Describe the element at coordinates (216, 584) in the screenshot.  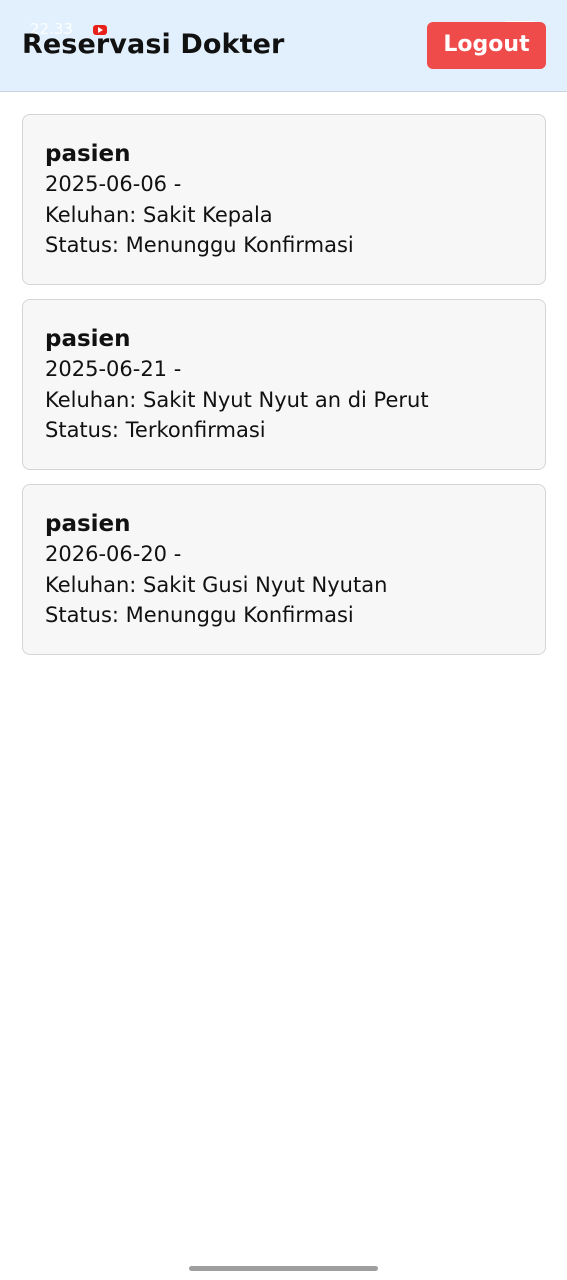
I see `reservation-complaint: Keluhan: Sakit Gusi Nyut Nyutan` at that location.